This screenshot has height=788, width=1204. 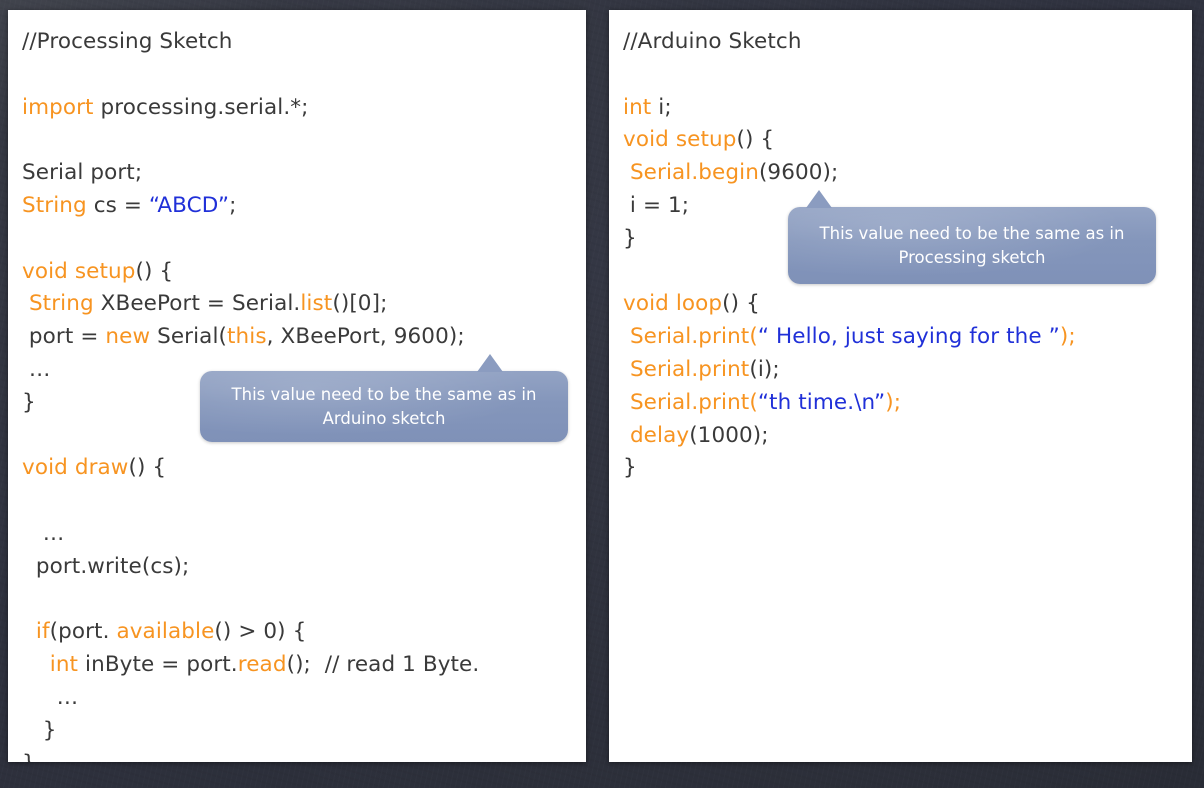 I want to click on code-token: delay, so click(x=659, y=435).